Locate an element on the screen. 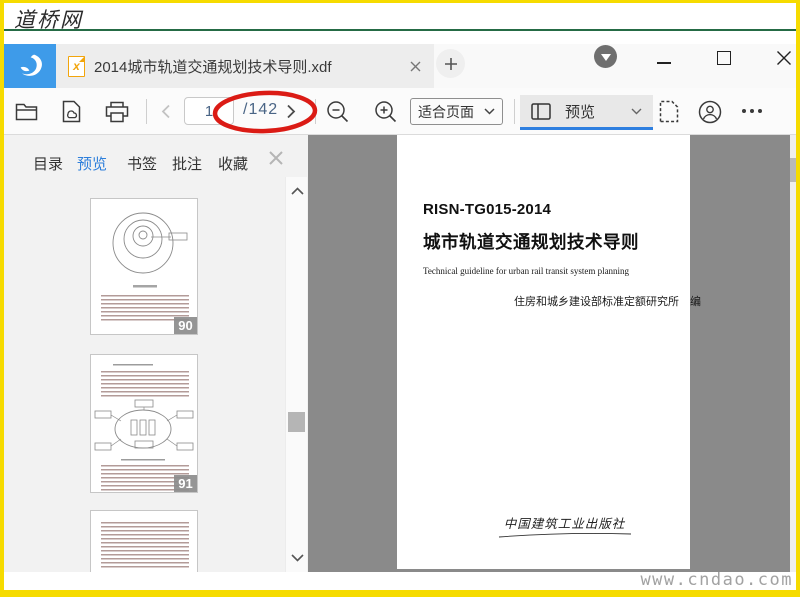  account-button is located at coordinates (710, 112).